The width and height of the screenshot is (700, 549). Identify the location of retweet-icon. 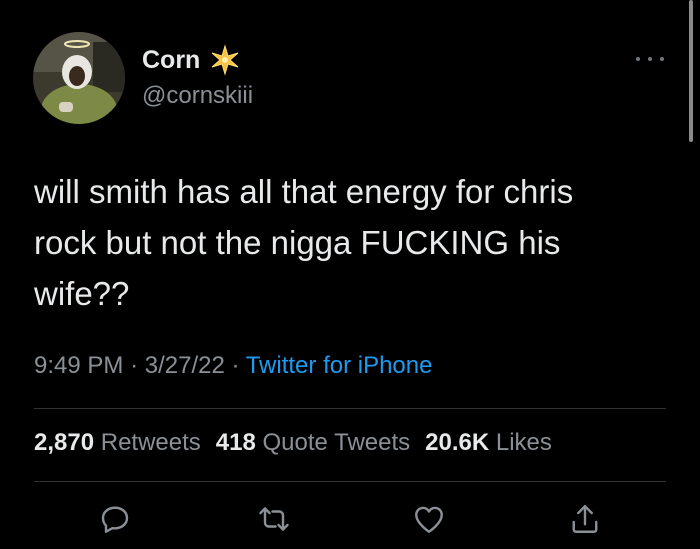
(274, 519).